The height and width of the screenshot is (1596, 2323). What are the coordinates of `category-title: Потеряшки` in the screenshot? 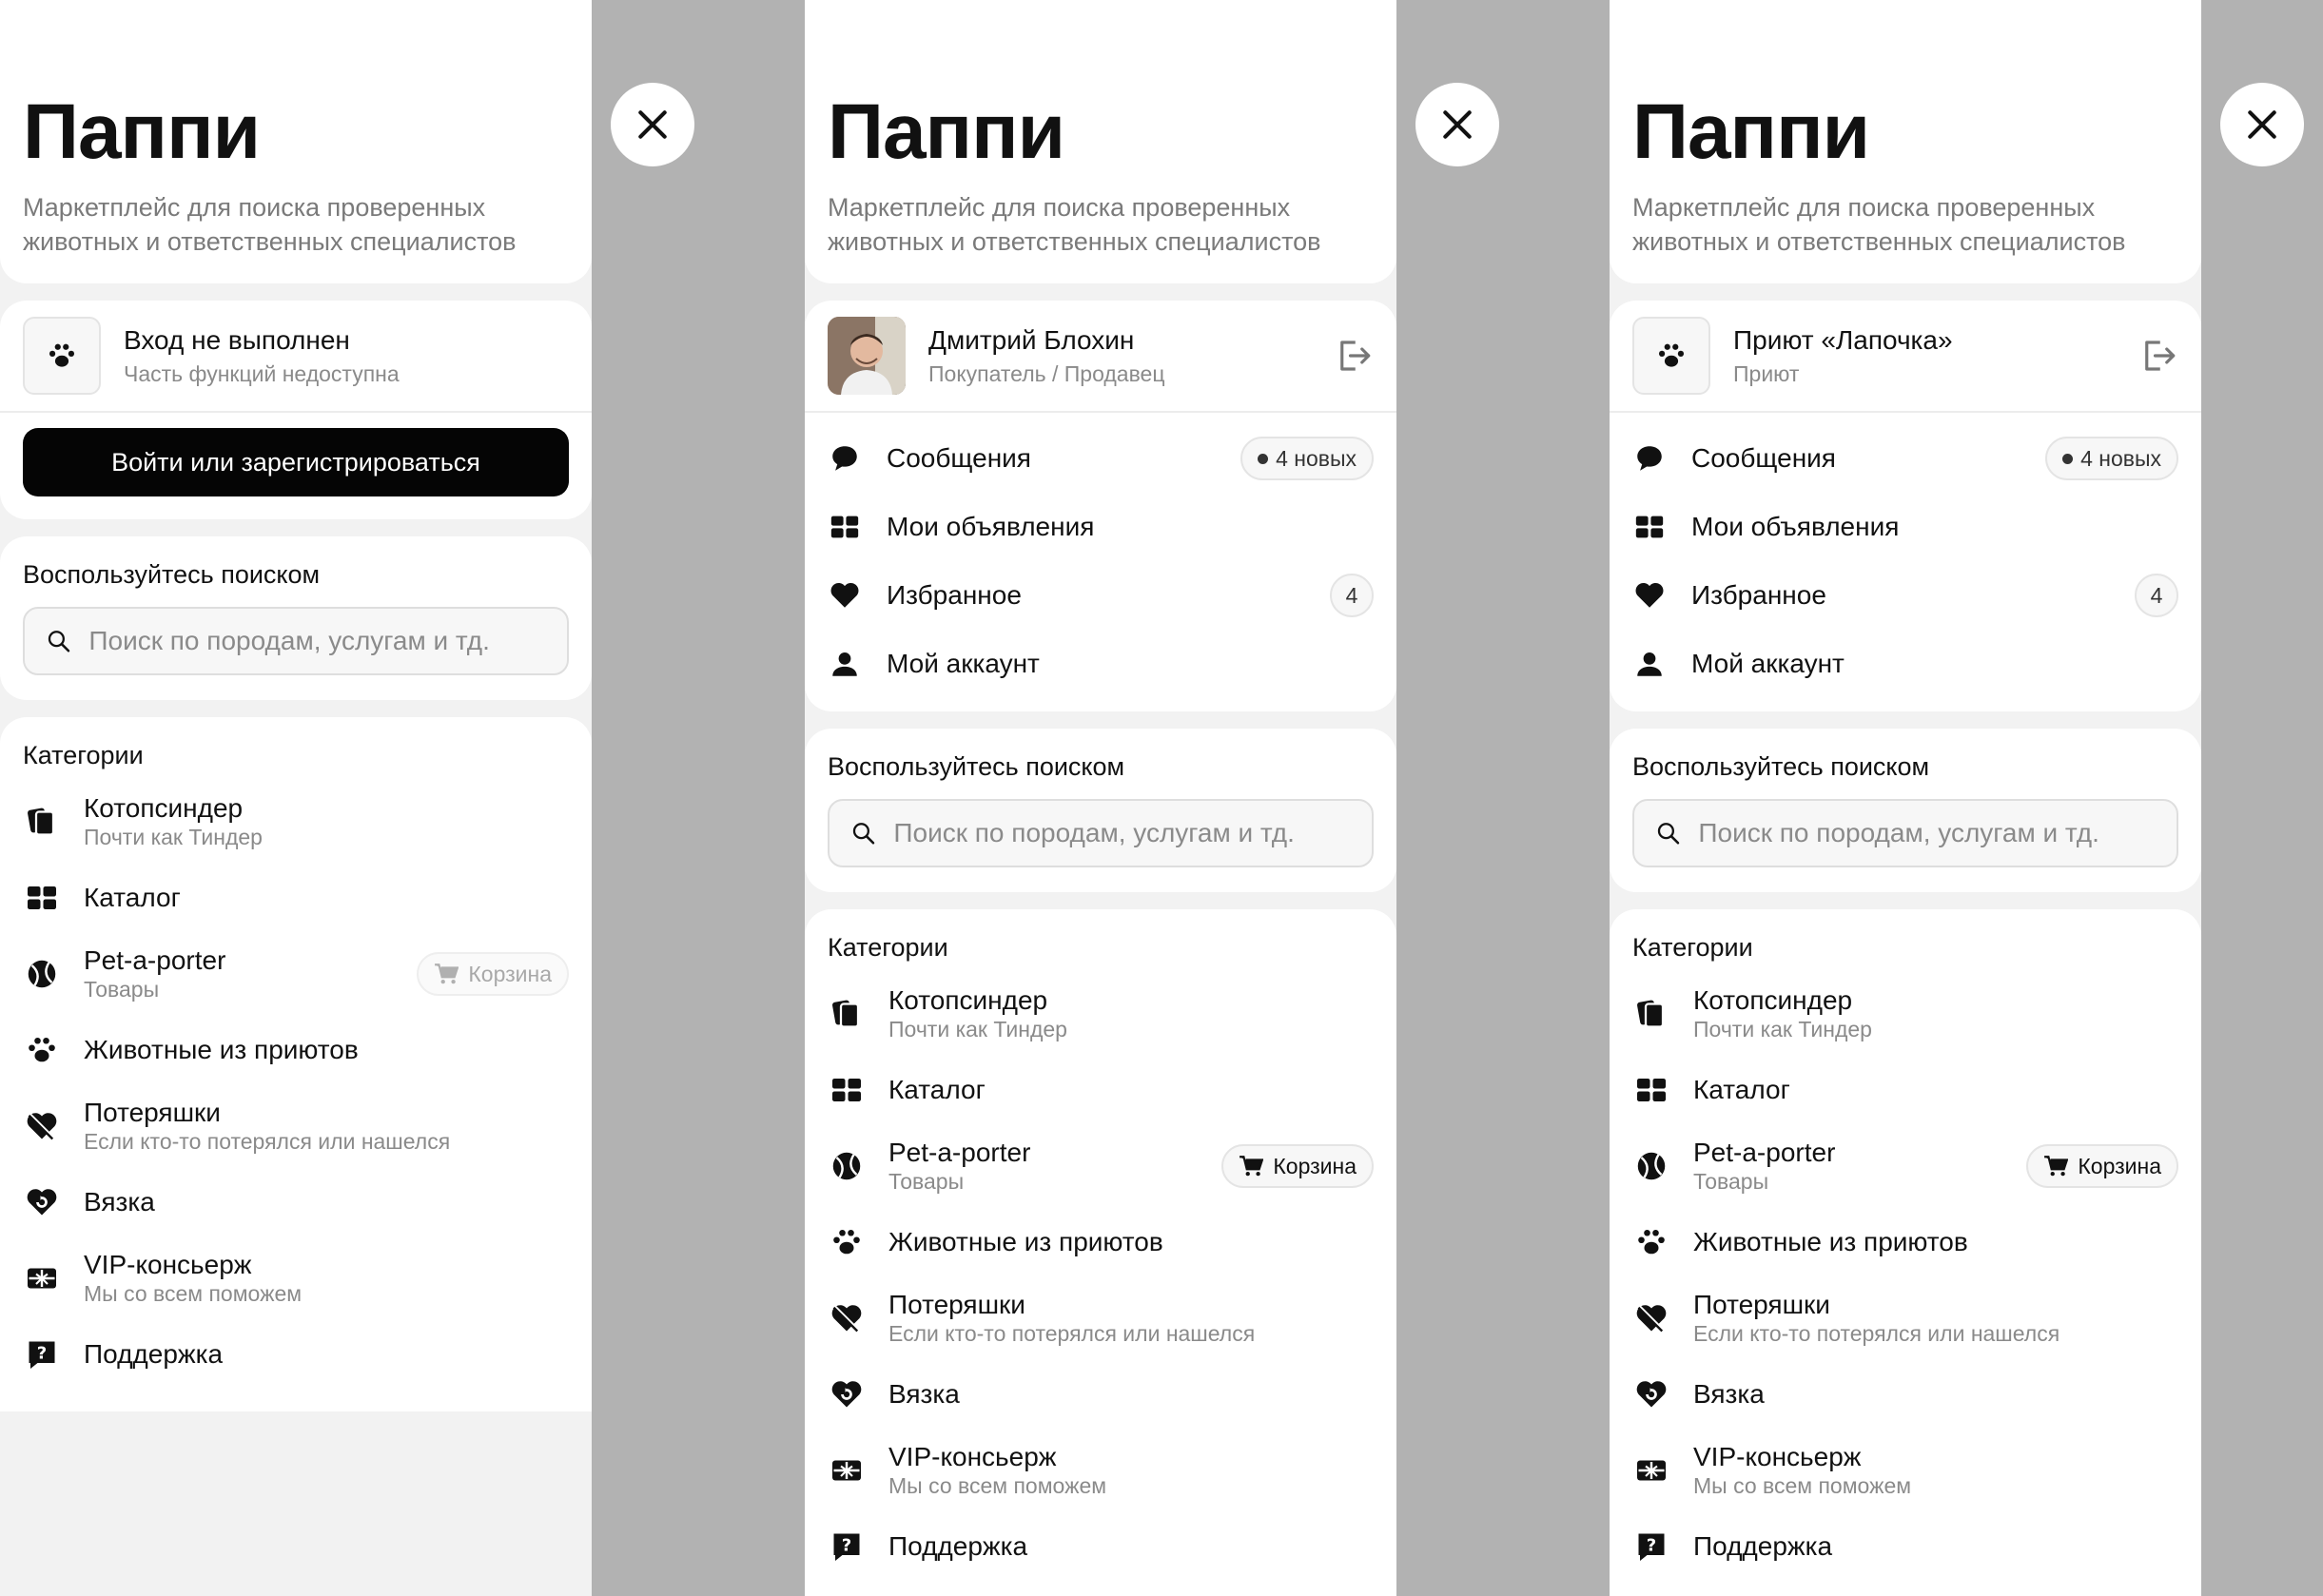 It's located at (153, 1112).